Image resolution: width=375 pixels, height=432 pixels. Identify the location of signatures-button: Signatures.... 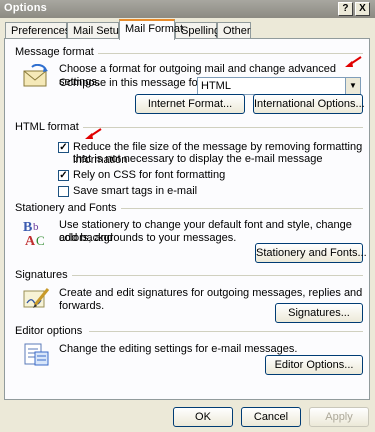
(319, 313).